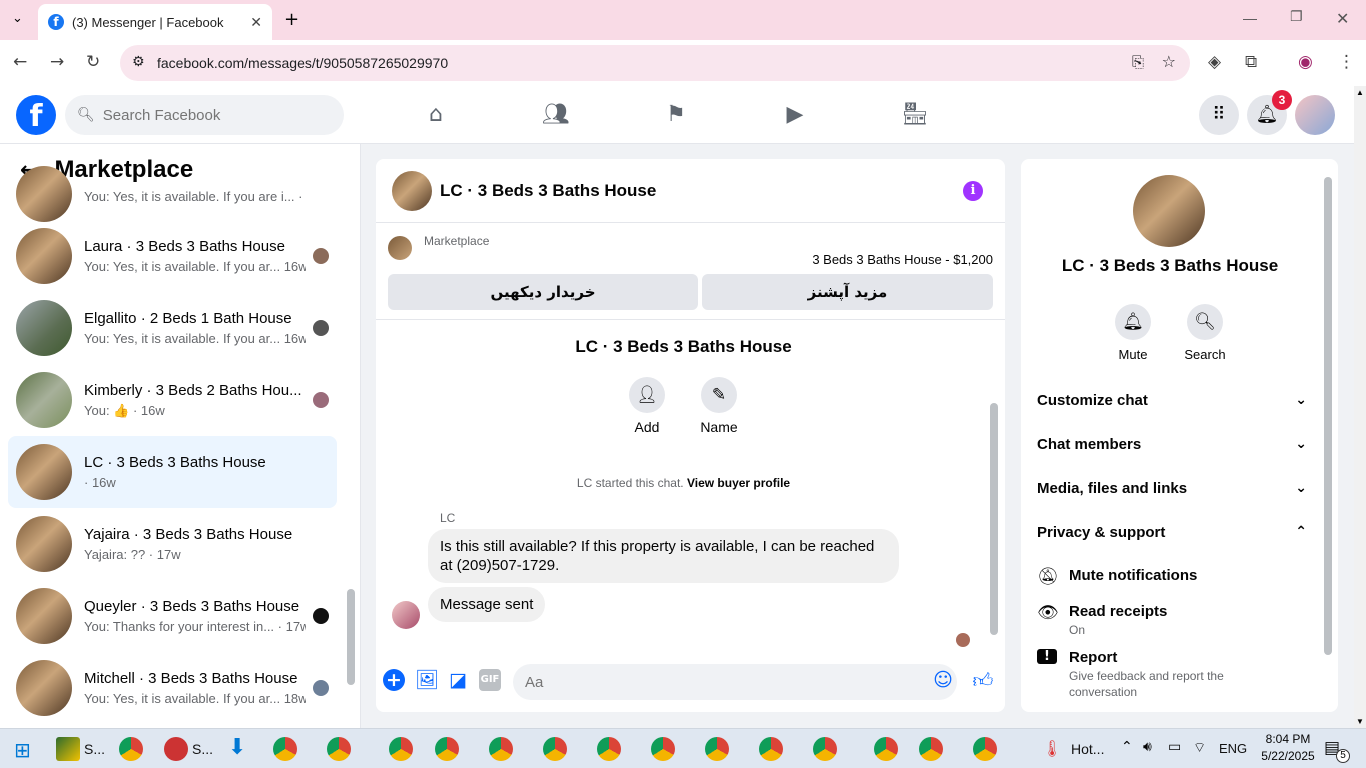 The image size is (1366, 768). I want to click on chat-avatar-large, so click(1169, 211).